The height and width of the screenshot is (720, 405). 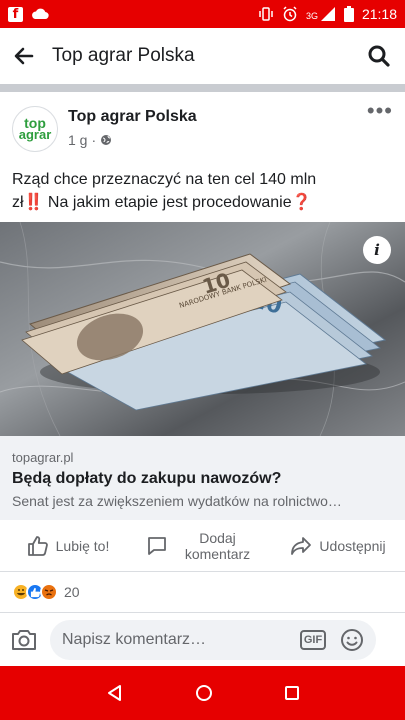 I want to click on post-author: Top agrar Polska, so click(x=132, y=117).